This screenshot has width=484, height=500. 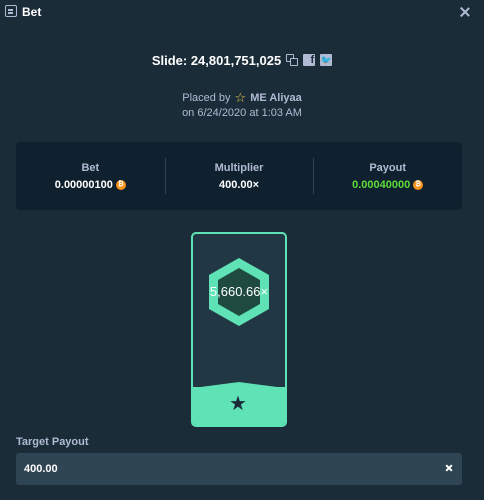 What do you see at coordinates (381, 184) in the screenshot?
I see `payout-value: 0.00040000` at bounding box center [381, 184].